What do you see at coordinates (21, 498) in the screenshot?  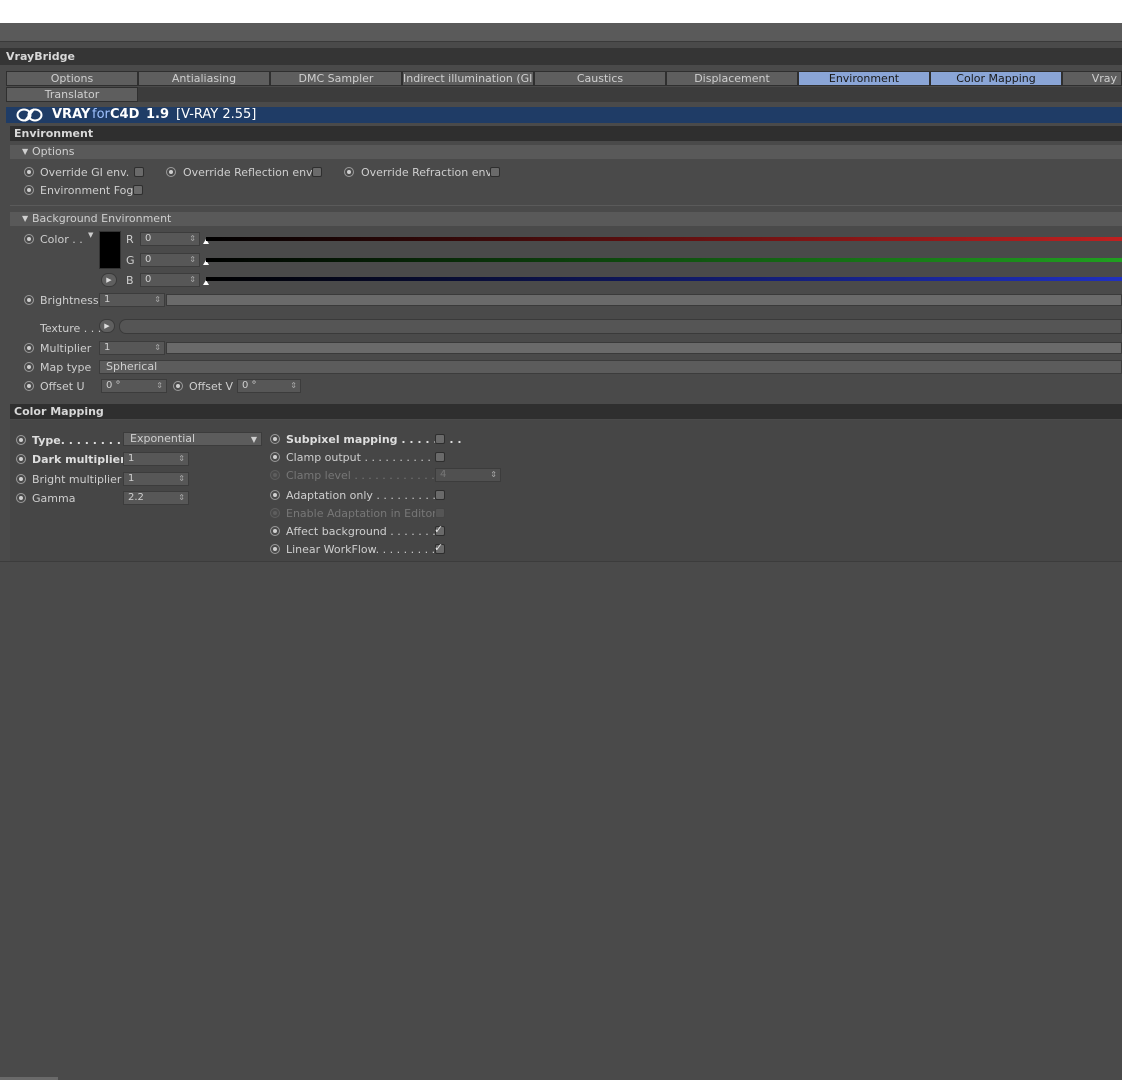 I see `gamma-animate-toggle` at bounding box center [21, 498].